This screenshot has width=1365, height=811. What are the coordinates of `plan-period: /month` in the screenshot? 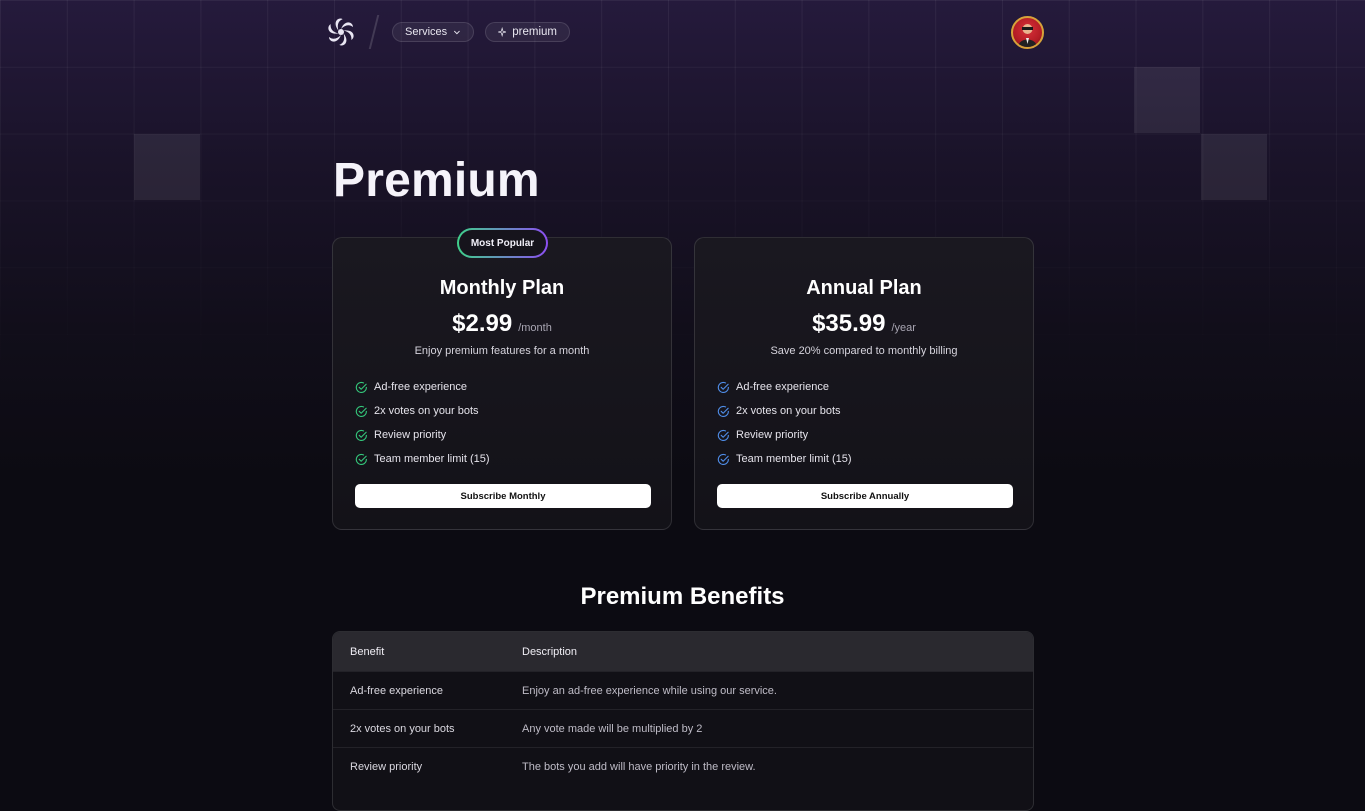 It's located at (535, 328).